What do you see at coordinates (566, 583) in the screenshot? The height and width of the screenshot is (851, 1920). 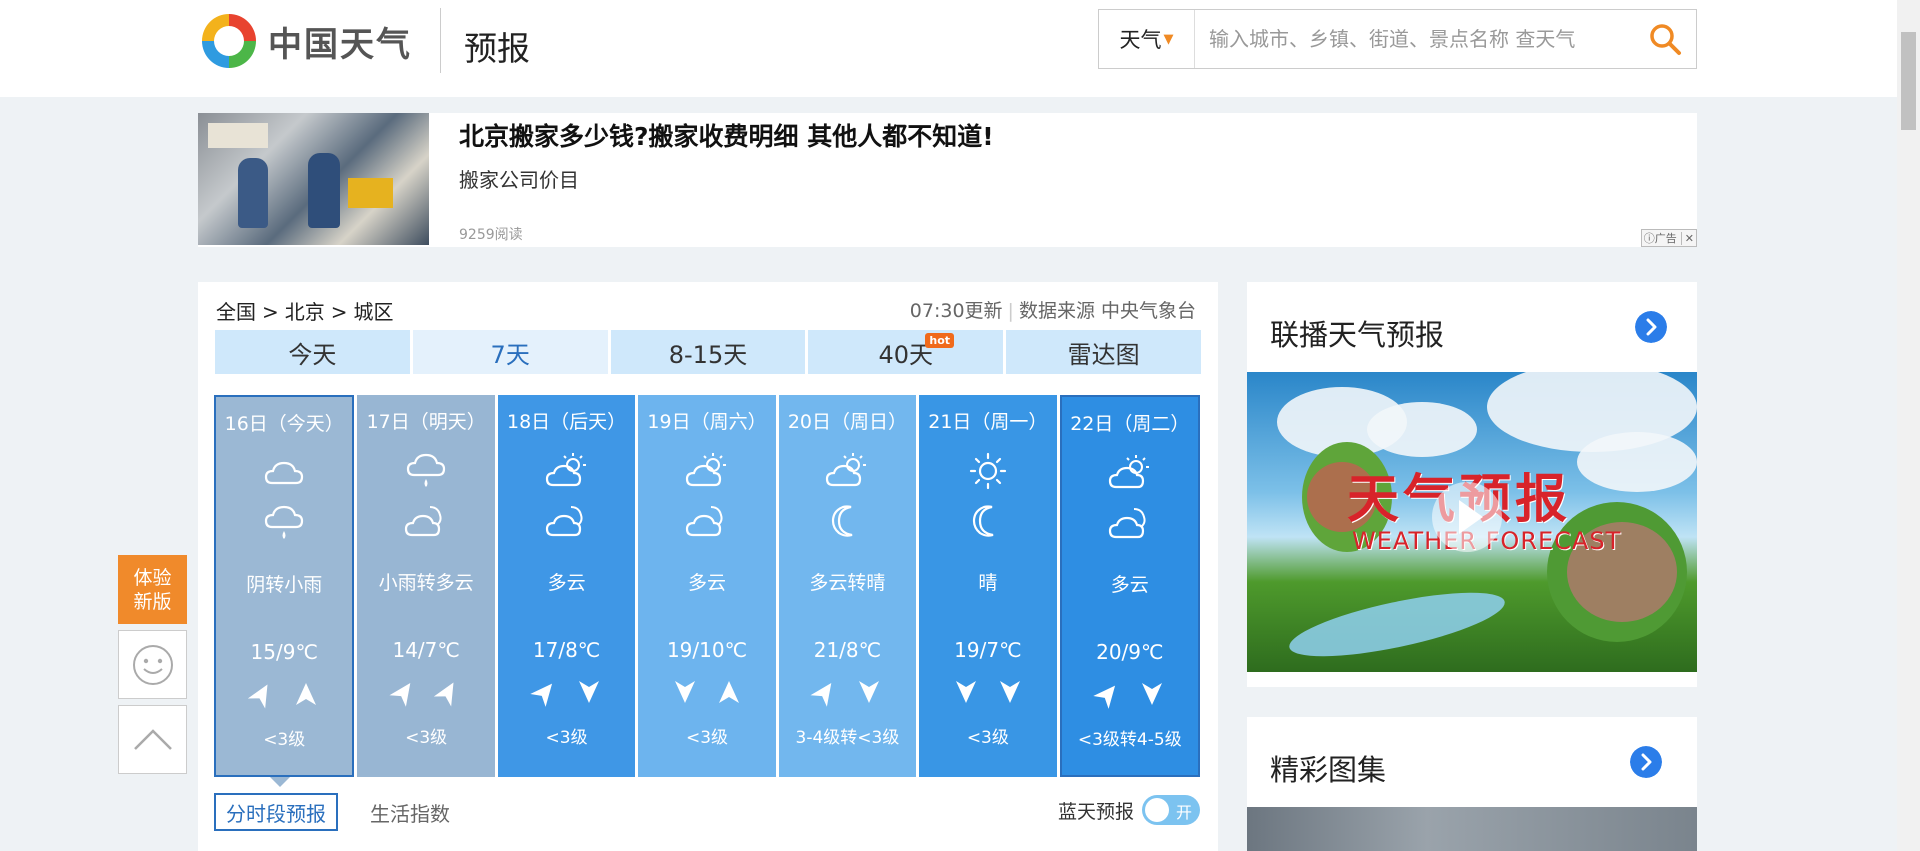 I see `weather-description: 多云` at bounding box center [566, 583].